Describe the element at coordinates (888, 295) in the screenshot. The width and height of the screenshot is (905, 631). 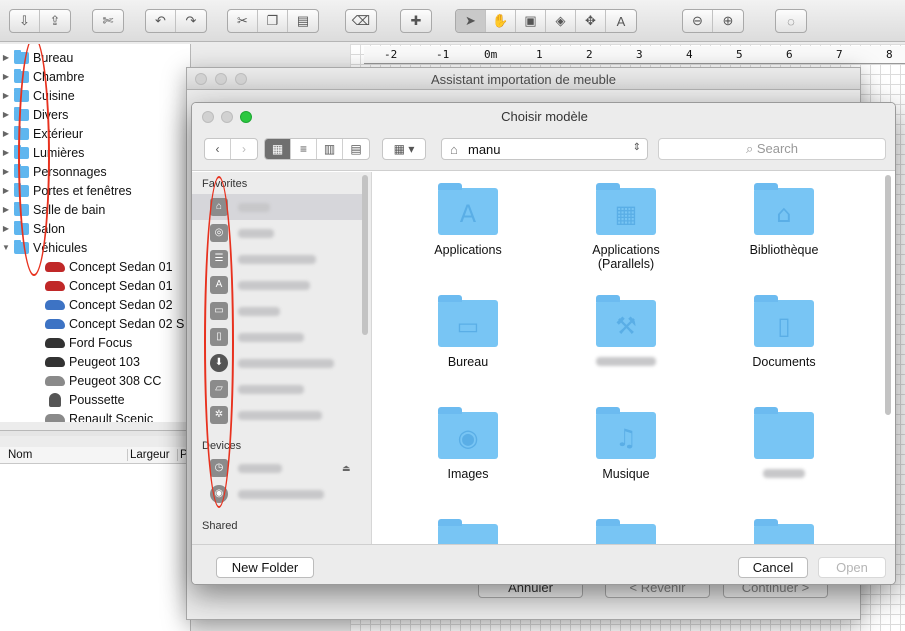
I see `file-grid-scrollbar` at that location.